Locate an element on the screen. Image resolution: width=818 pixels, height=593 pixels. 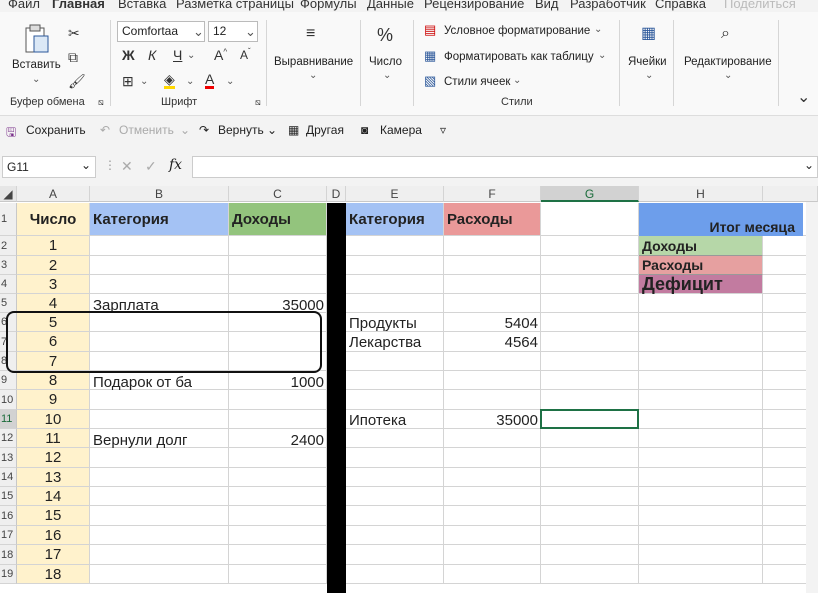
format-table-icon: ▦ is located at coordinates (430, 55).